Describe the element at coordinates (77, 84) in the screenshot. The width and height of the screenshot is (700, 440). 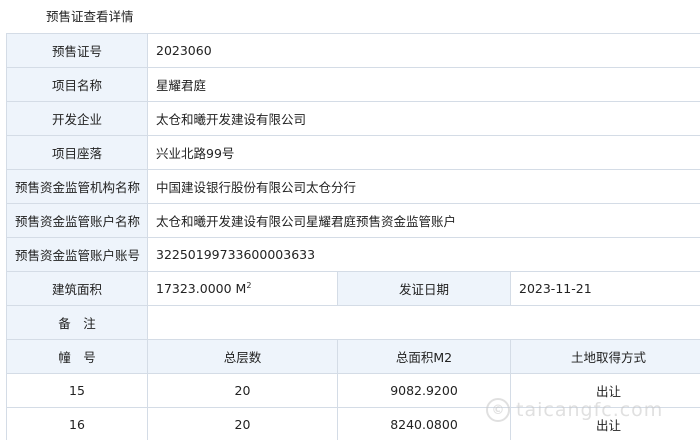
I see `project-name-label: 项目名称` at that location.